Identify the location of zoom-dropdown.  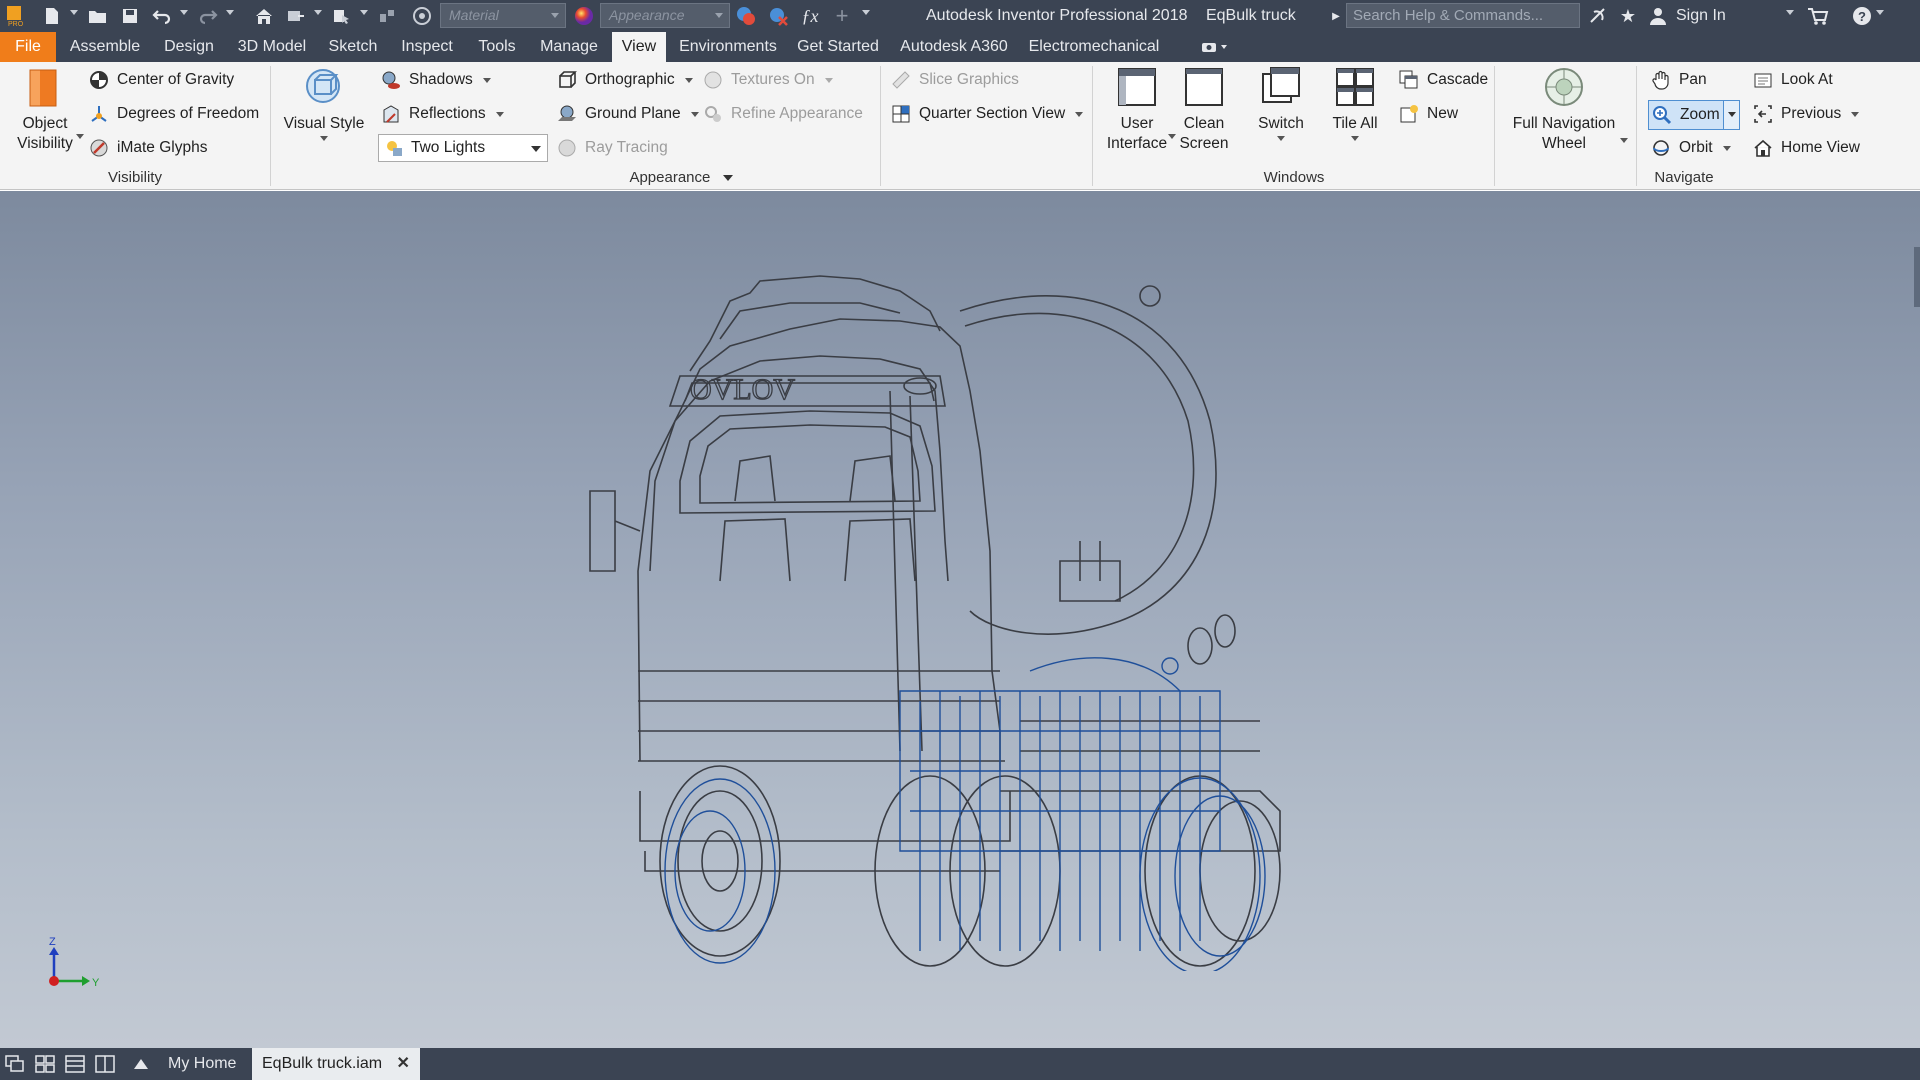
(1731, 115).